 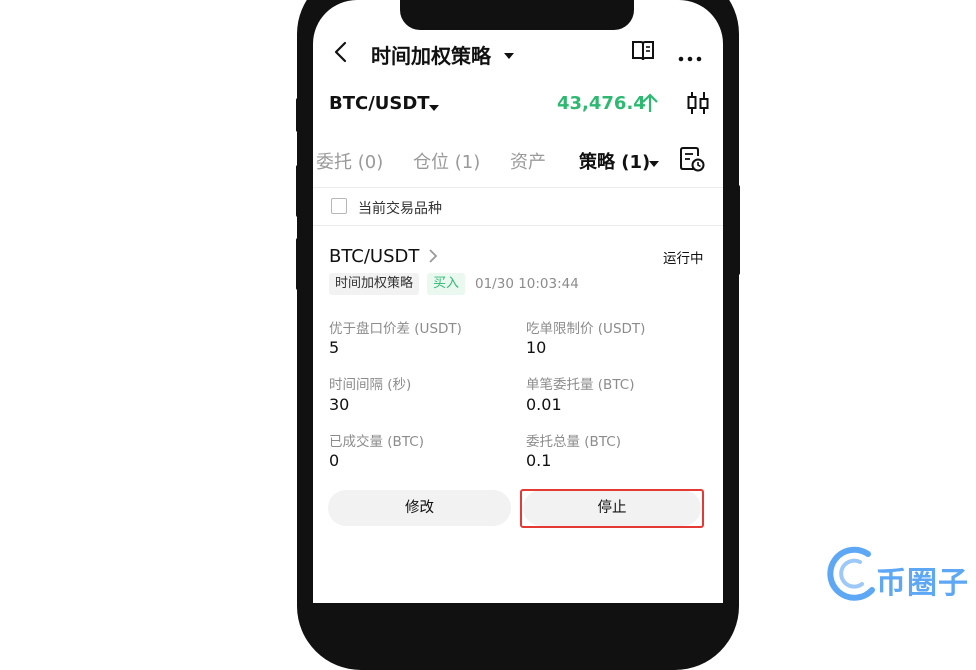 What do you see at coordinates (446, 161) in the screenshot?
I see `tab-positions: 仓位 (1)` at bounding box center [446, 161].